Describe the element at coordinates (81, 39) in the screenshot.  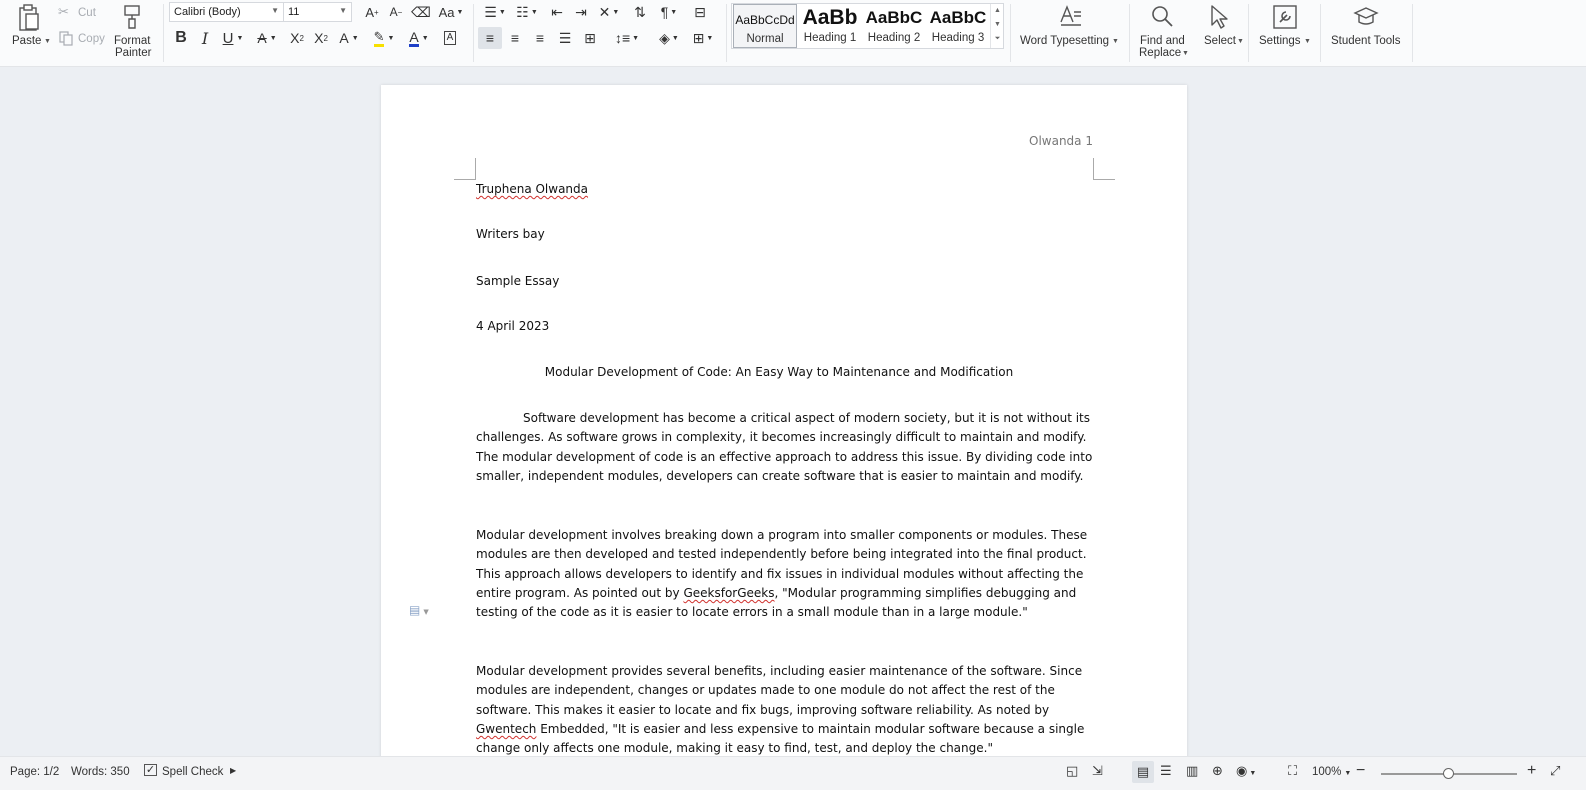
I see `copy-button: Copy` at that location.